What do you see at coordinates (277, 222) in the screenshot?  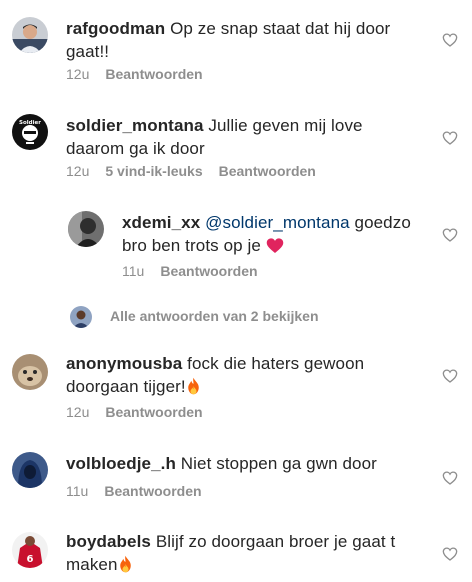 I see `mention-link: @soldier_montana` at bounding box center [277, 222].